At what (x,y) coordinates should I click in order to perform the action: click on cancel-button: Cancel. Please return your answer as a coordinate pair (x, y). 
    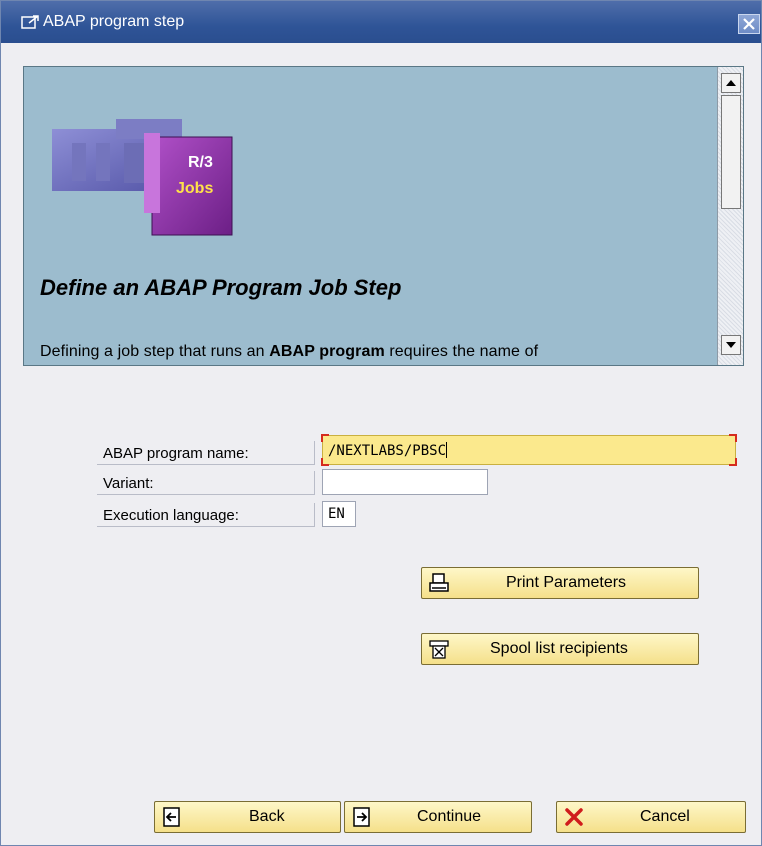
    Looking at the image, I should click on (651, 817).